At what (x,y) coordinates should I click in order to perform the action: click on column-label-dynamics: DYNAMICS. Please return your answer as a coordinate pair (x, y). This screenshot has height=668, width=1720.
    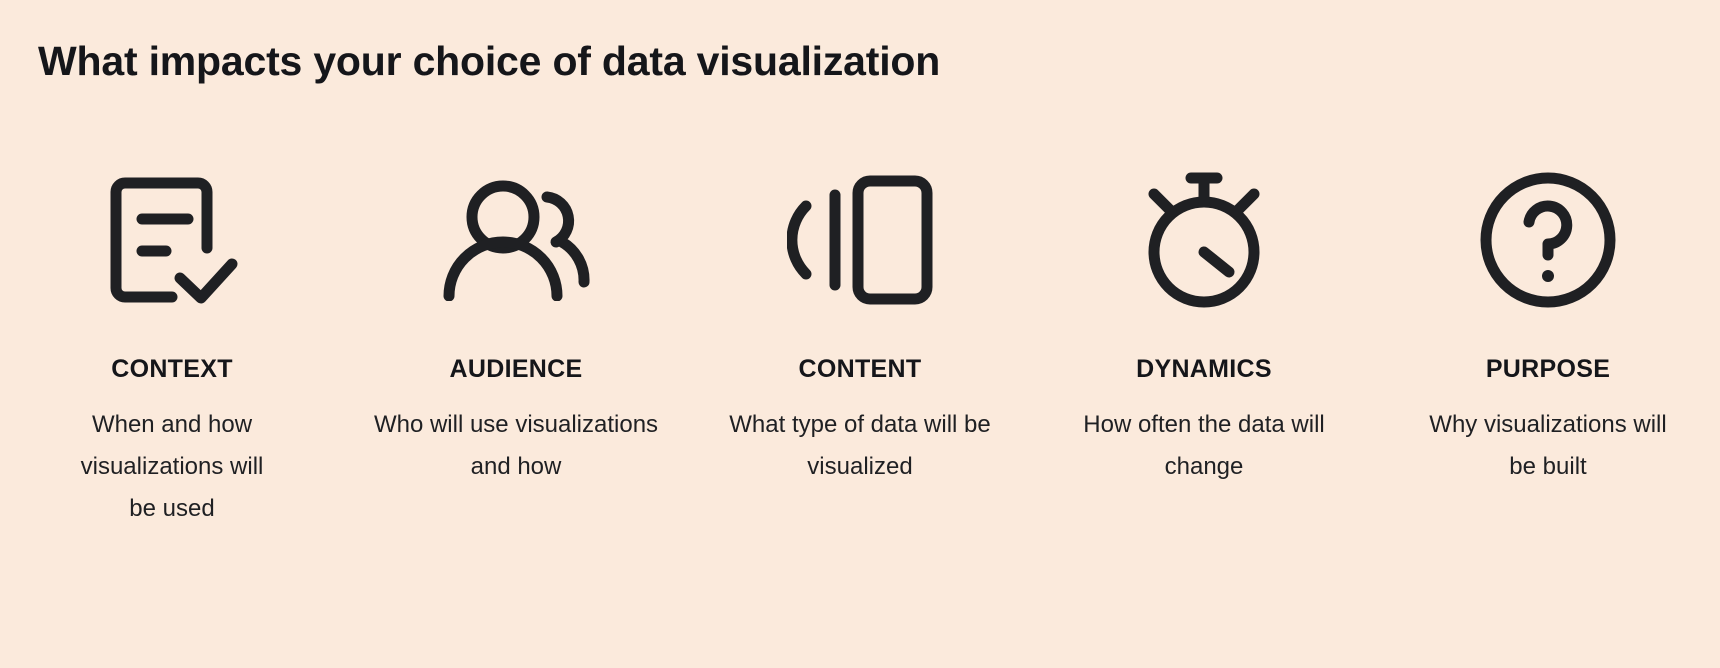
    Looking at the image, I should click on (1204, 369).